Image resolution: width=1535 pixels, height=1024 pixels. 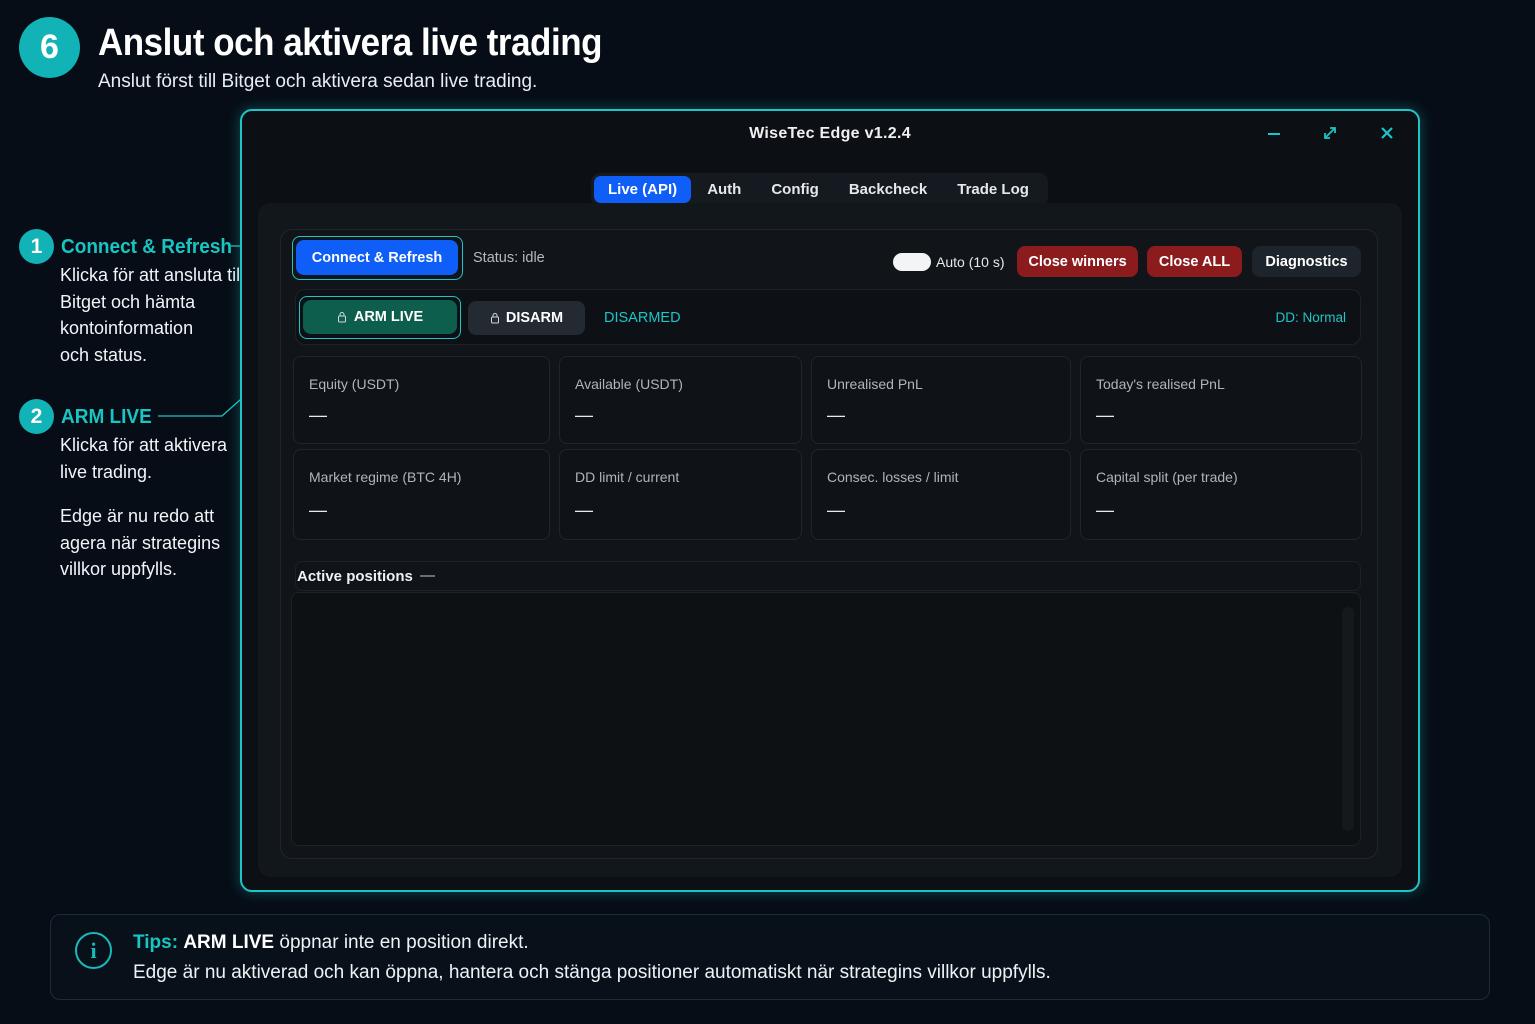 I want to click on step-number-badge: 6, so click(x=49, y=47).